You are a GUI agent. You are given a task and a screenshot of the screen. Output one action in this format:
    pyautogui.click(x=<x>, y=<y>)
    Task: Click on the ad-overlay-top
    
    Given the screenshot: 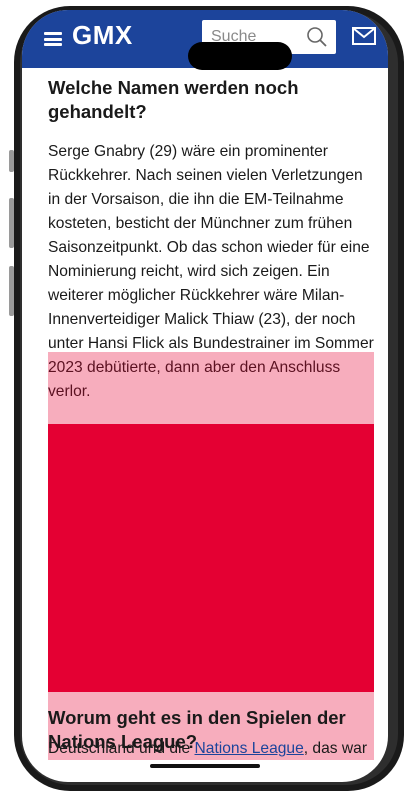 What is the action you would take?
    pyautogui.click(x=211, y=388)
    